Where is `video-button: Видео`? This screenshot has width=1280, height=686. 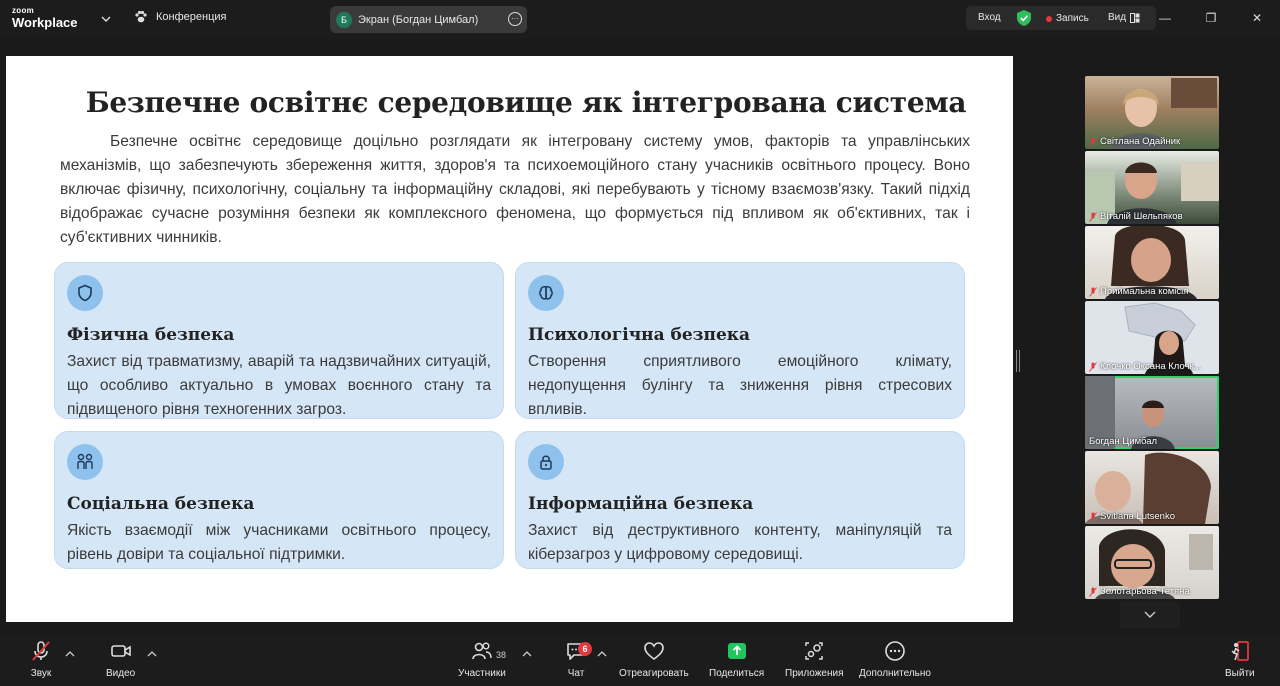 video-button: Видео is located at coordinates (120, 659).